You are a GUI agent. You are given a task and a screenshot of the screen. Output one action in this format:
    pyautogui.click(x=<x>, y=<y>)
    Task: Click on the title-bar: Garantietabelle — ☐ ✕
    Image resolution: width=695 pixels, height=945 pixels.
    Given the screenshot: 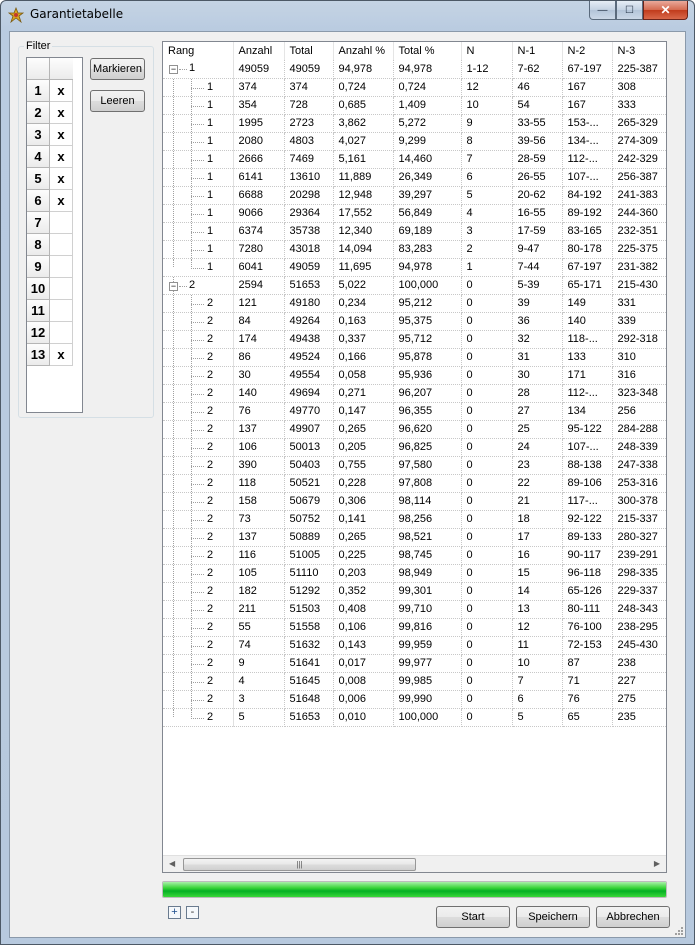 What is the action you would take?
    pyautogui.click(x=347, y=15)
    